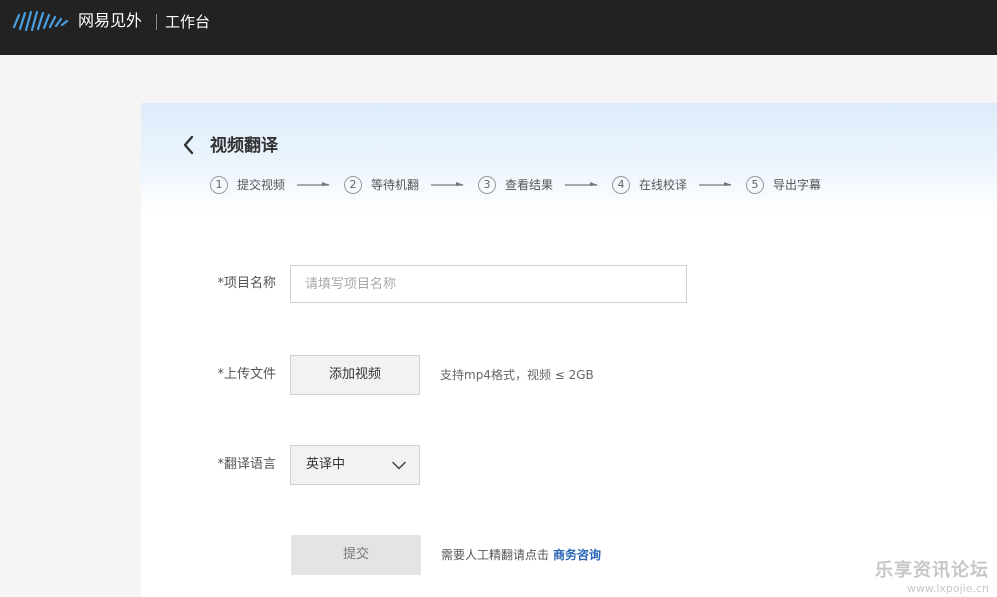  I want to click on submit-hint: 需要人工精翻请点击 商务咨询, so click(521, 555).